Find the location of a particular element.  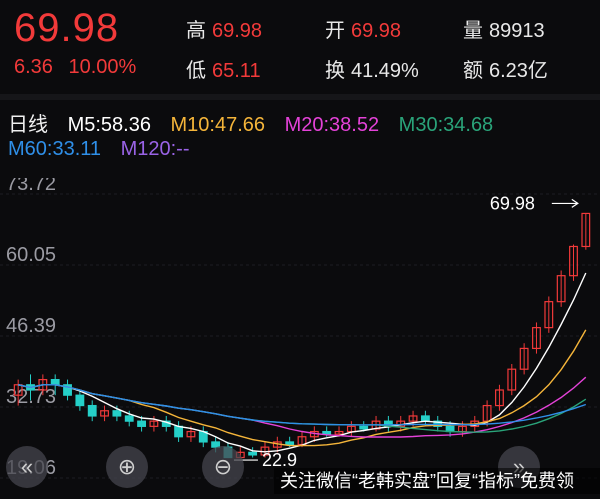

stat-amount: 额 6.23亿 is located at coordinates (505, 71).